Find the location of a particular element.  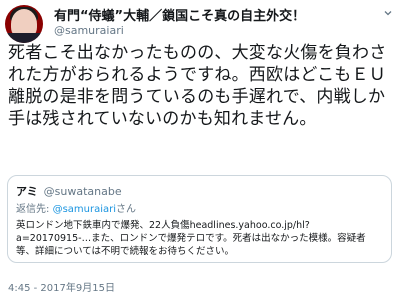

reply-suffix: さん is located at coordinates (126, 209).